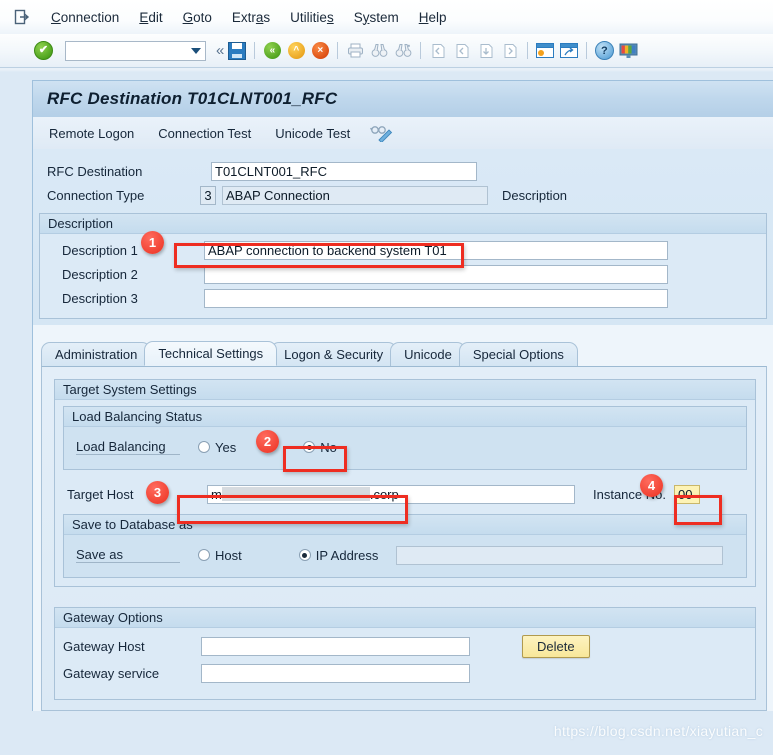 The width and height of the screenshot is (773, 755). Describe the element at coordinates (376, 17) in the screenshot. I see `menu-item-system: System` at that location.